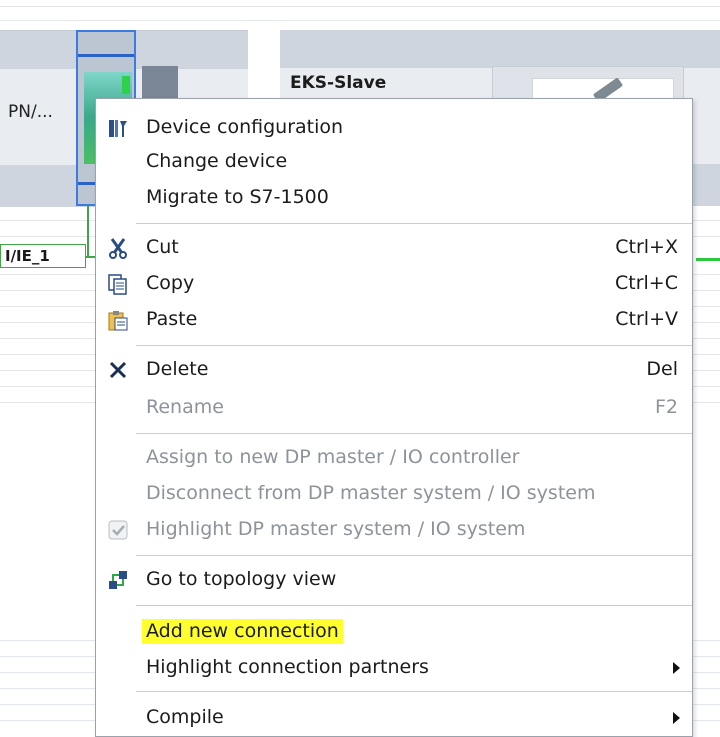  I want to click on menu-item-label: Paste, so click(172, 319).